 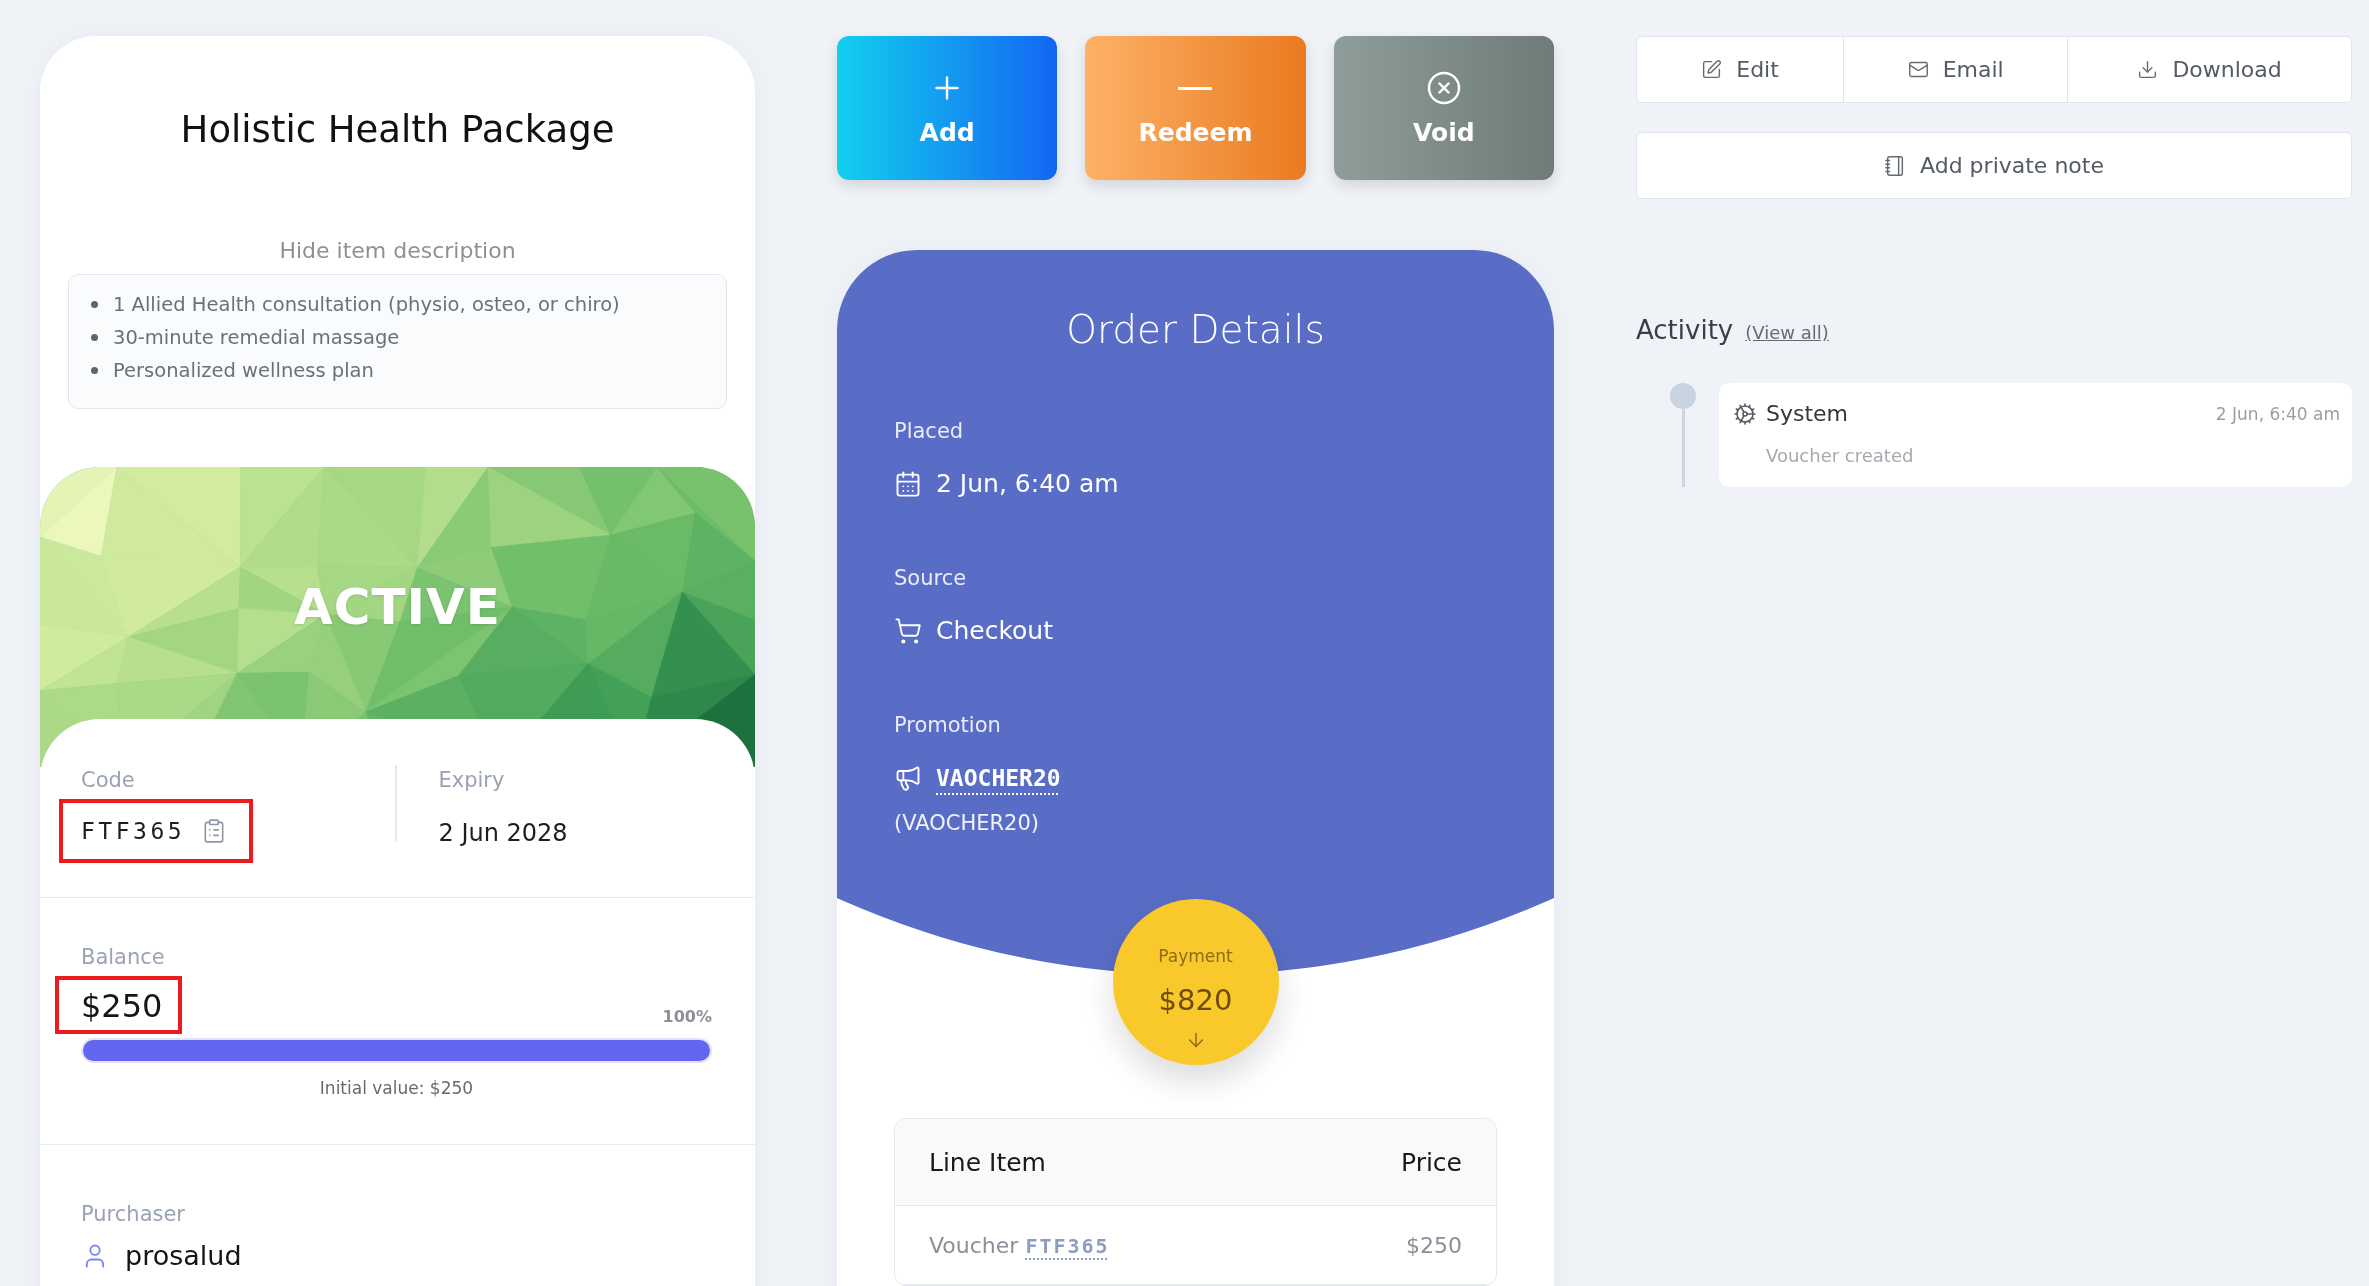 I want to click on table-cell: Voucher FTF365, so click(x=1019, y=1245).